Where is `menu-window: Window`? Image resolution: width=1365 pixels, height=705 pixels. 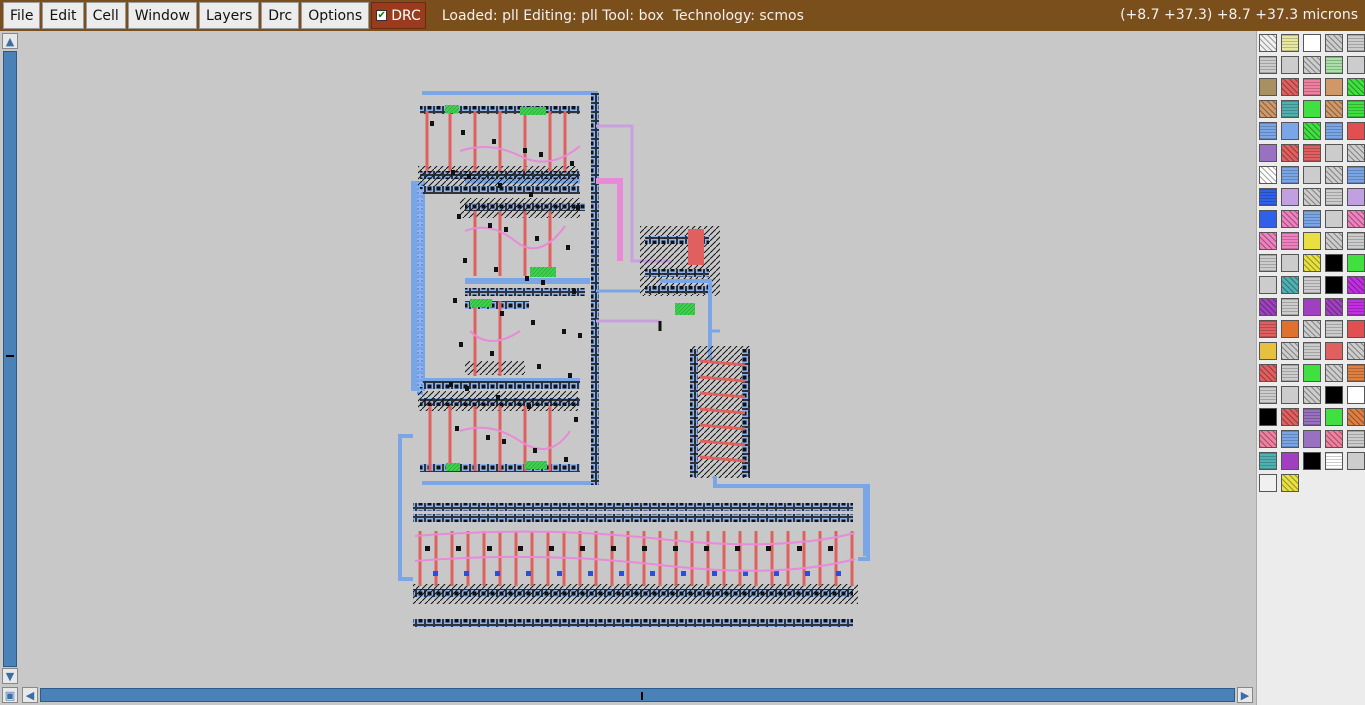
menu-window: Window is located at coordinates (162, 15).